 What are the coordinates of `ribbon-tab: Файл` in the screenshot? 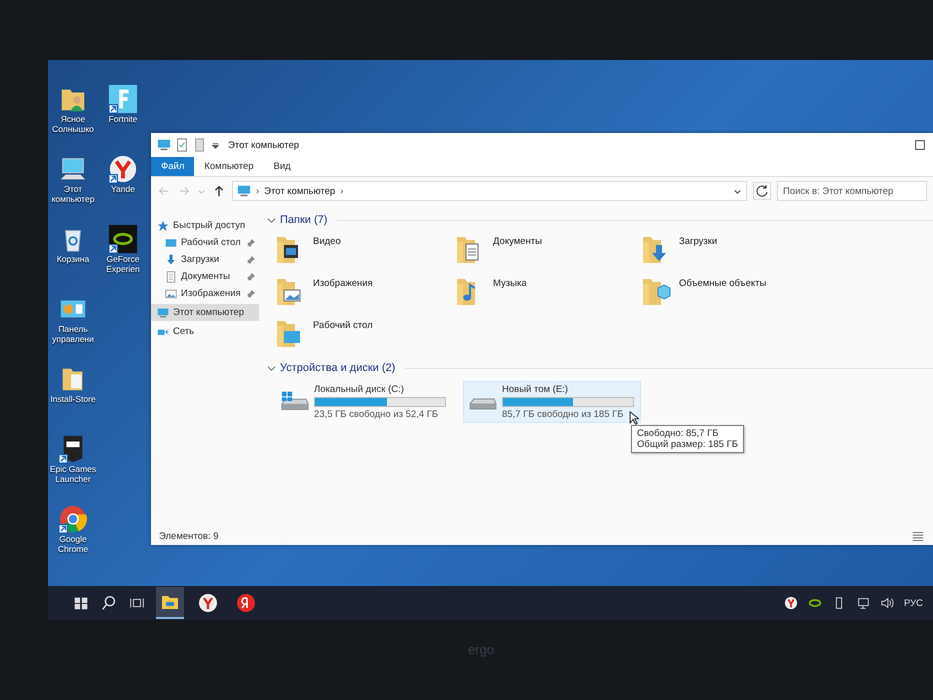 It's located at (172, 166).